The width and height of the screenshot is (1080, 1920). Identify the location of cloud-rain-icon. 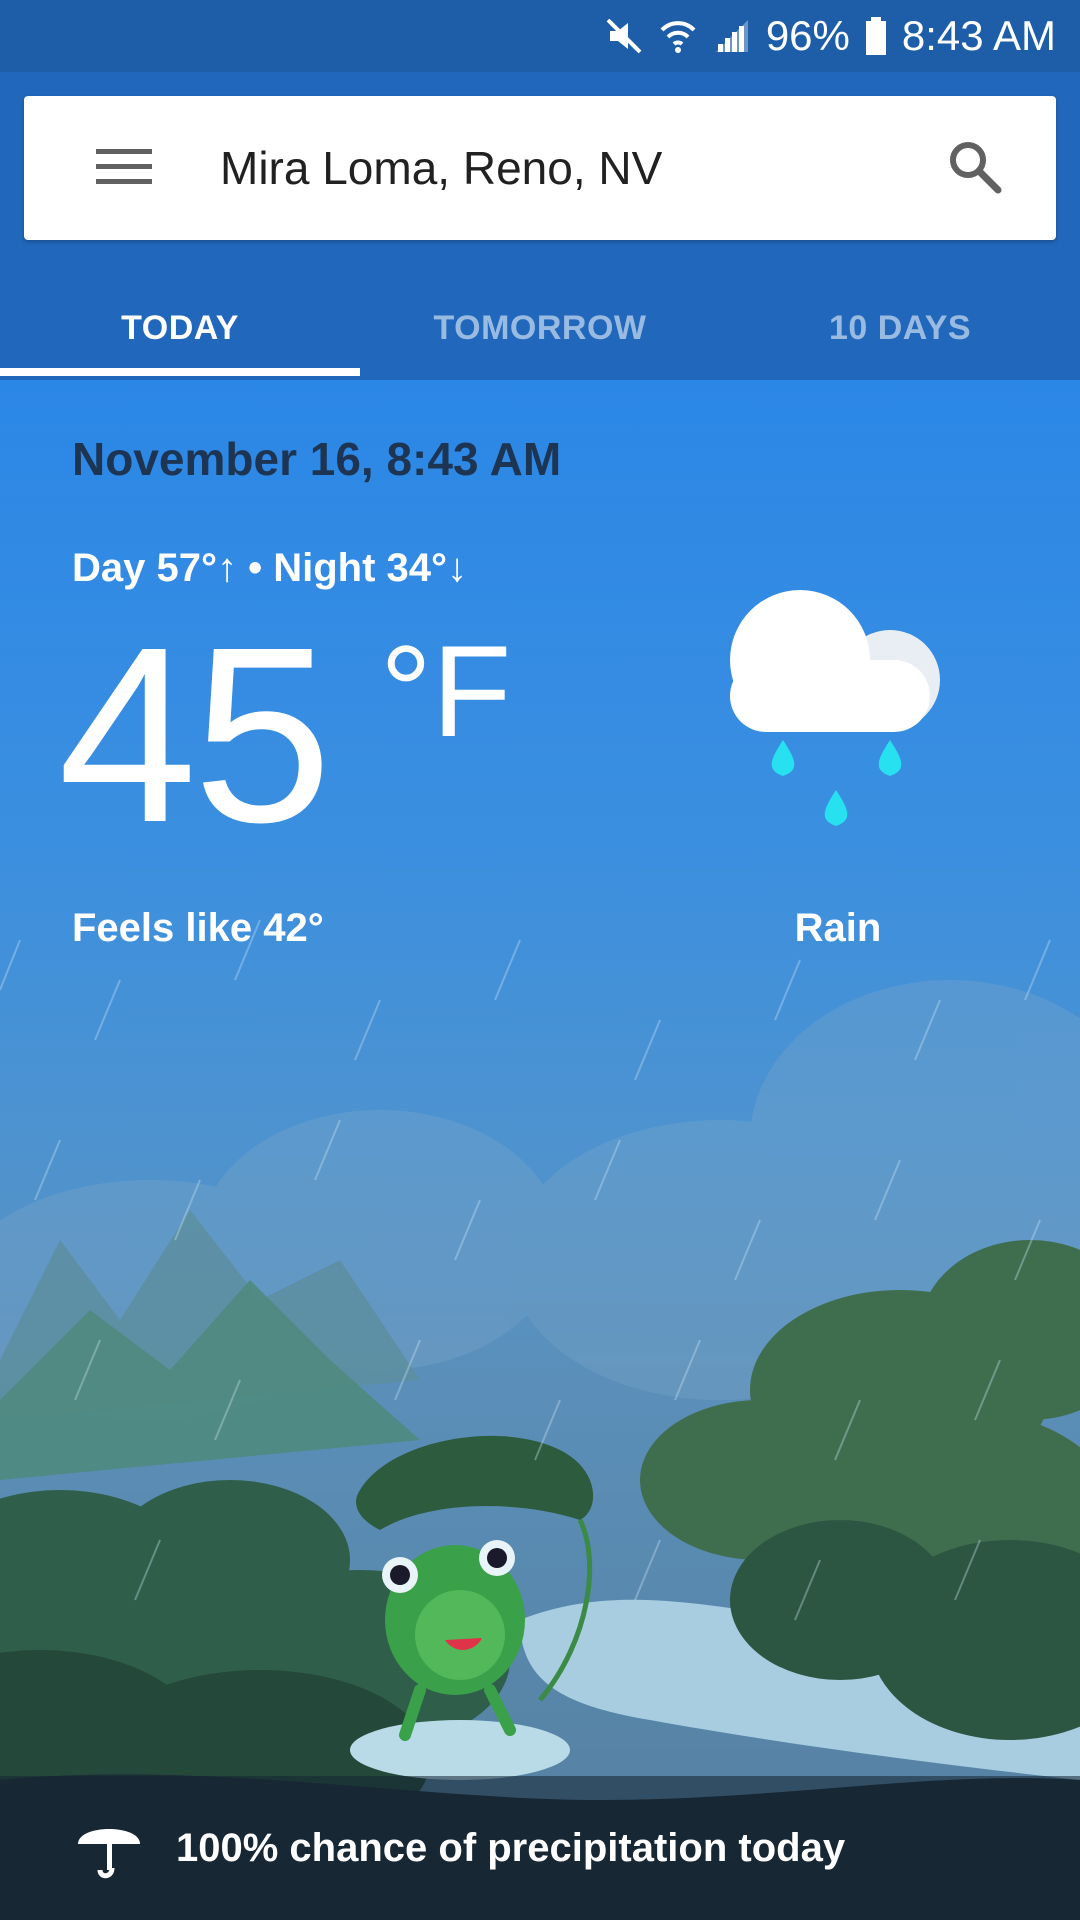
(835, 708).